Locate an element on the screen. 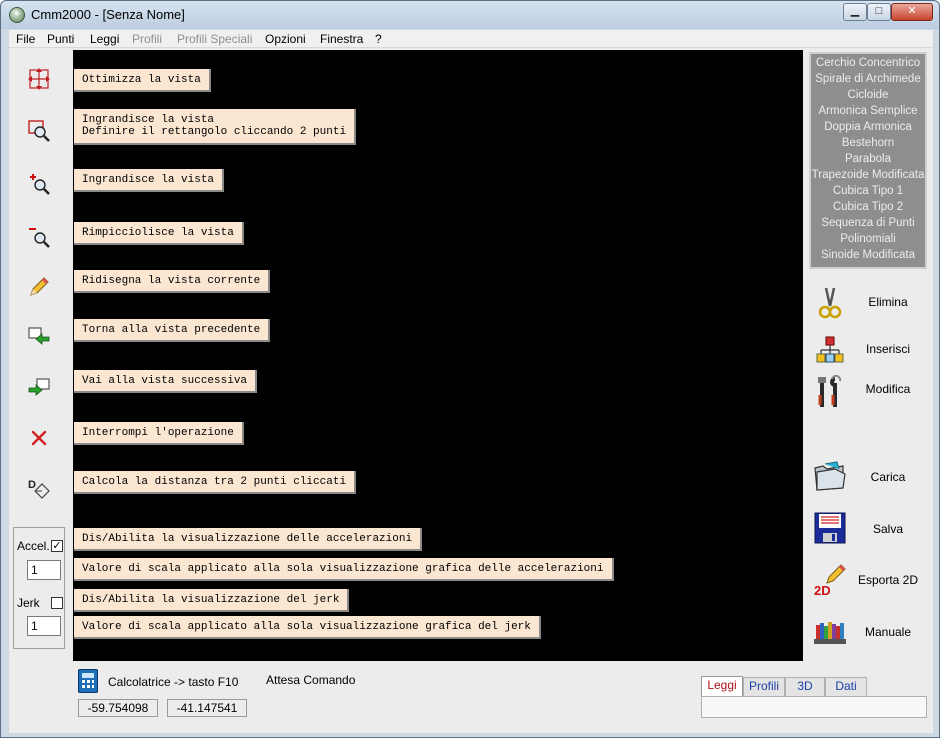 The image size is (940, 738). calculator-icon is located at coordinates (88, 681).